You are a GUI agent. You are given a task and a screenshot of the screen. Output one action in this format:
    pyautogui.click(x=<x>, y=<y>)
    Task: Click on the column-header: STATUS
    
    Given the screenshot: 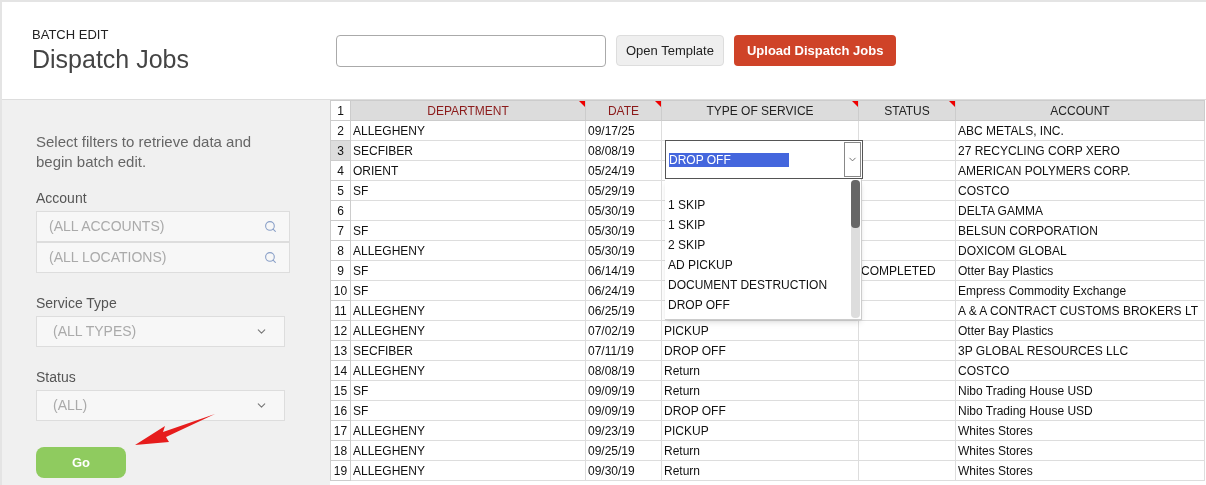 What is the action you would take?
    pyautogui.click(x=907, y=110)
    